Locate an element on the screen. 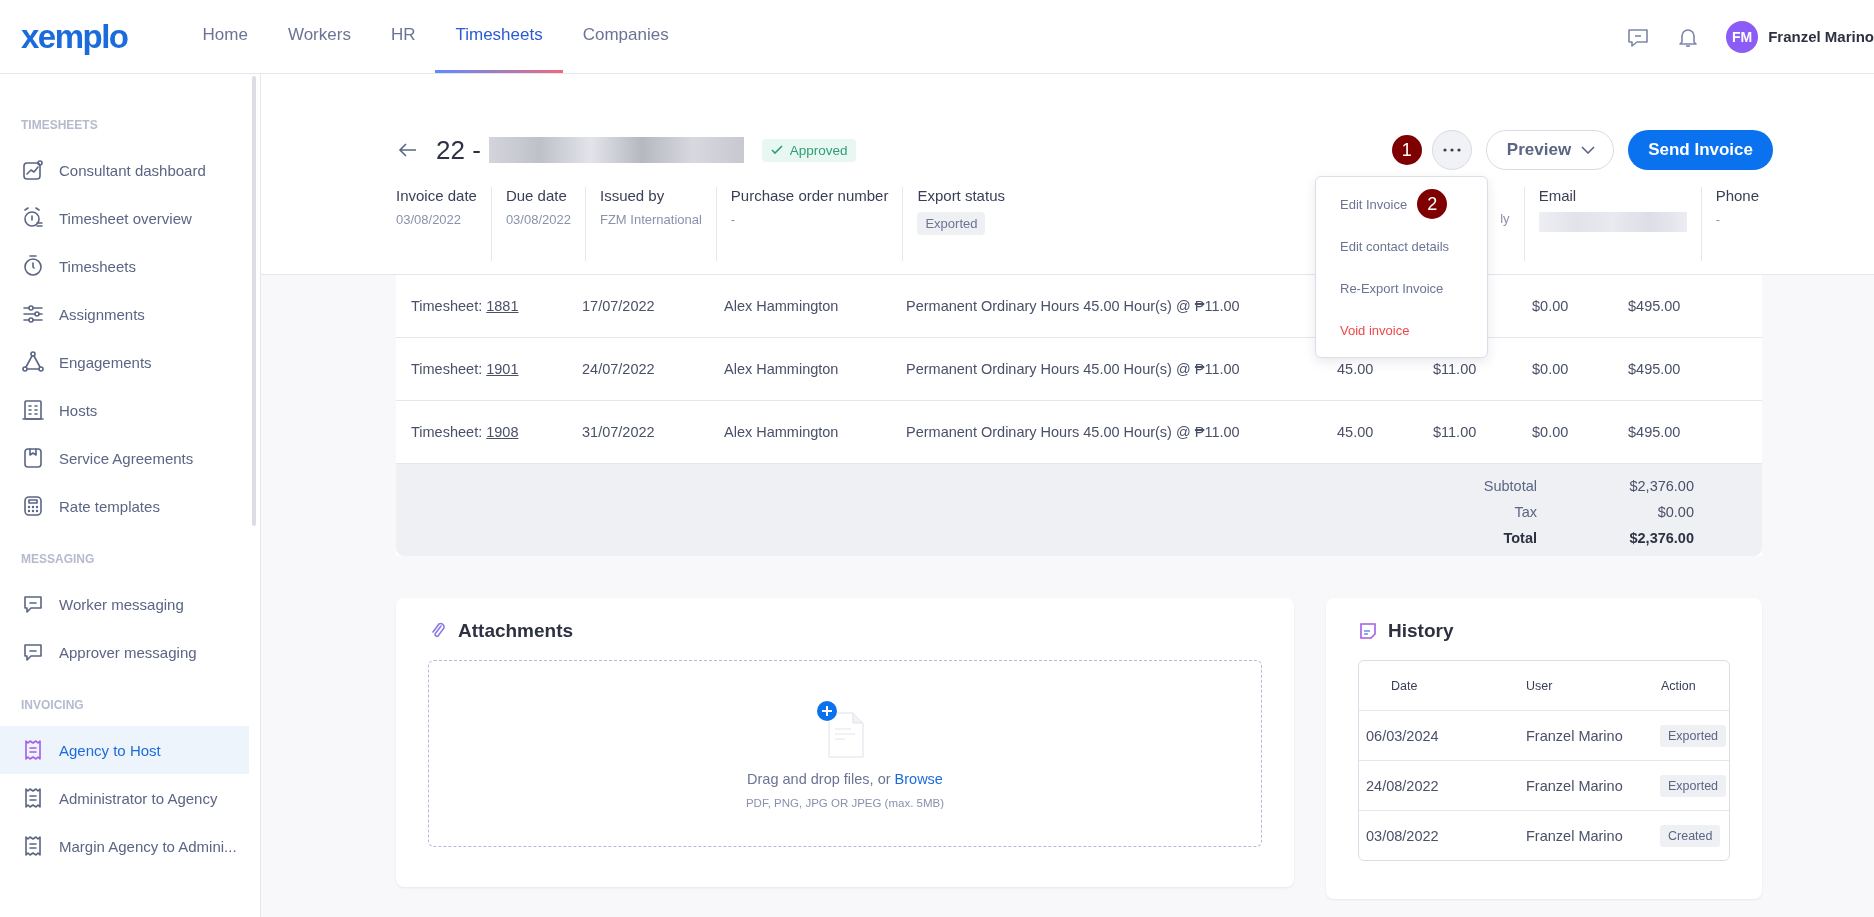 The width and height of the screenshot is (1874, 917). browse-link: Browse is located at coordinates (918, 778).